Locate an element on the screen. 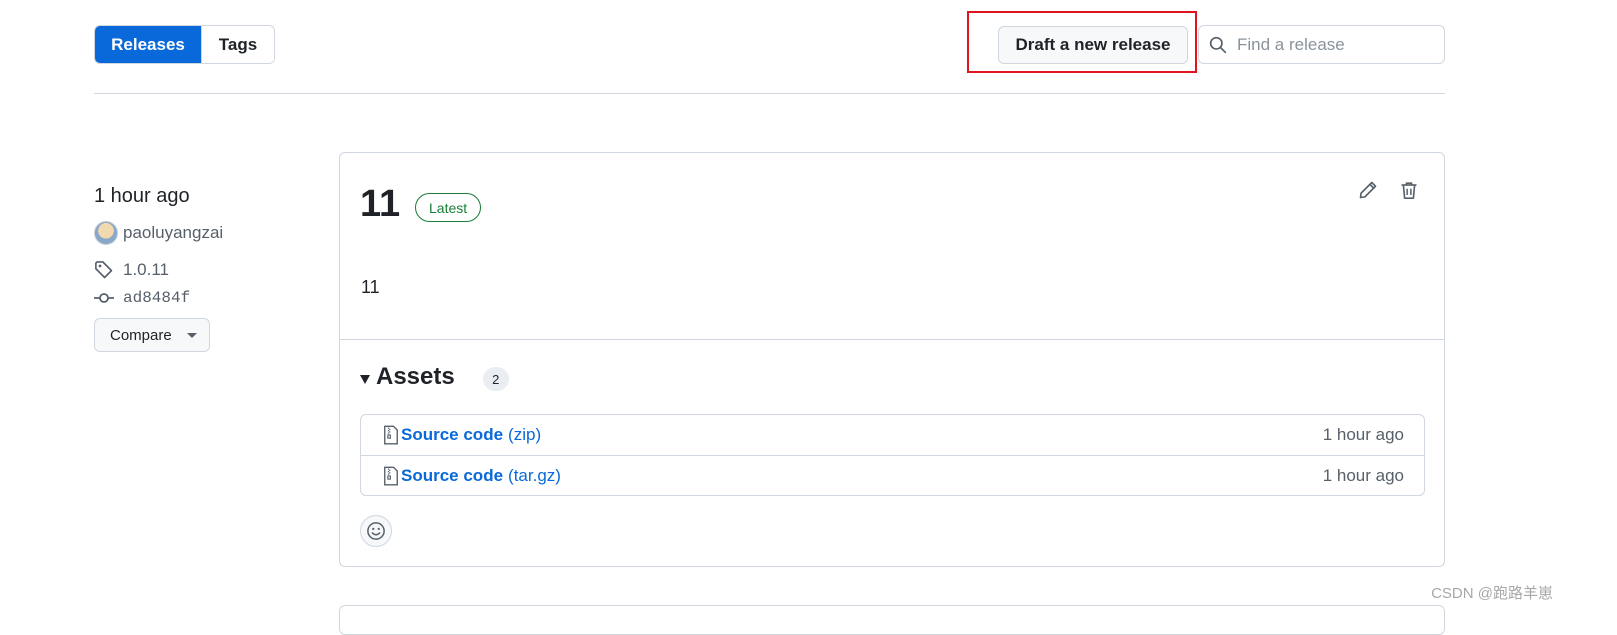 The width and height of the screenshot is (1617, 635). release-commit: ad8484f is located at coordinates (142, 298).